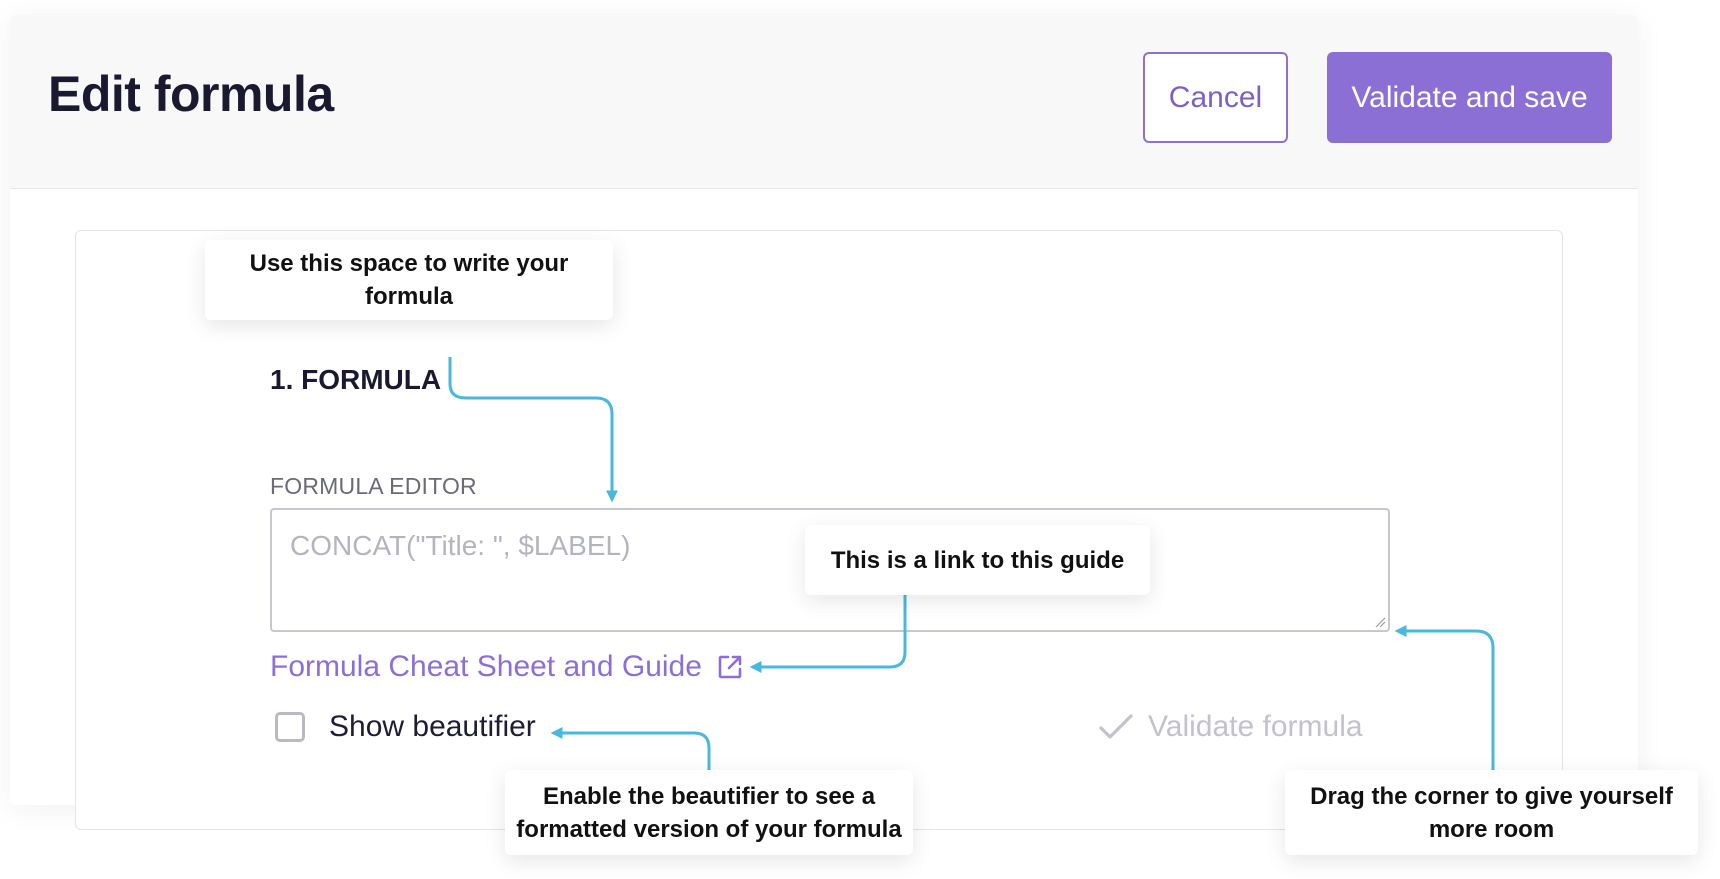  I want to click on beautifier-label: Show beautifier, so click(432, 726).